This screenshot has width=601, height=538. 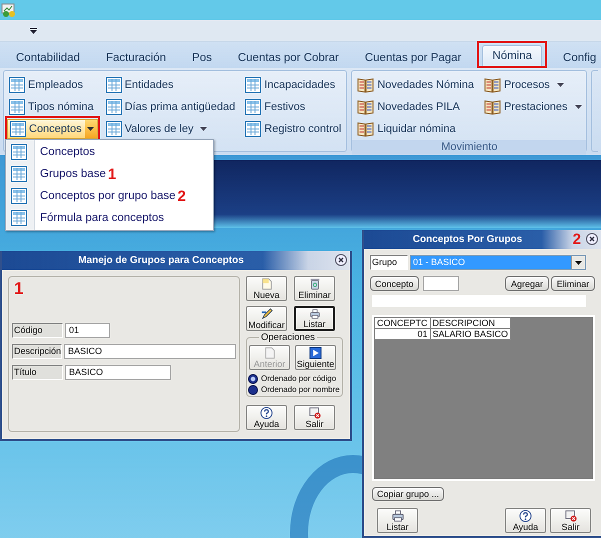 I want to click on ribbon-tab: Cuentas por Pagar, so click(x=413, y=57).